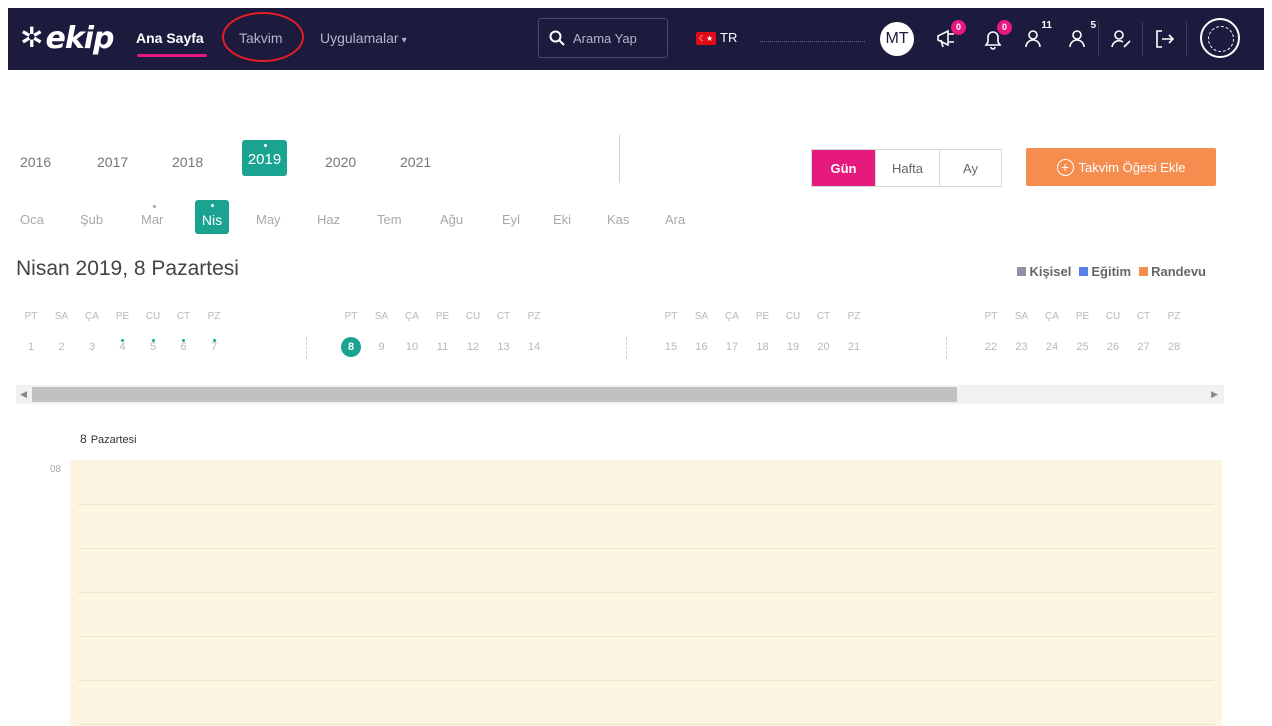  What do you see at coordinates (1178, 271) in the screenshot?
I see `legend-appointment: Randevu` at bounding box center [1178, 271].